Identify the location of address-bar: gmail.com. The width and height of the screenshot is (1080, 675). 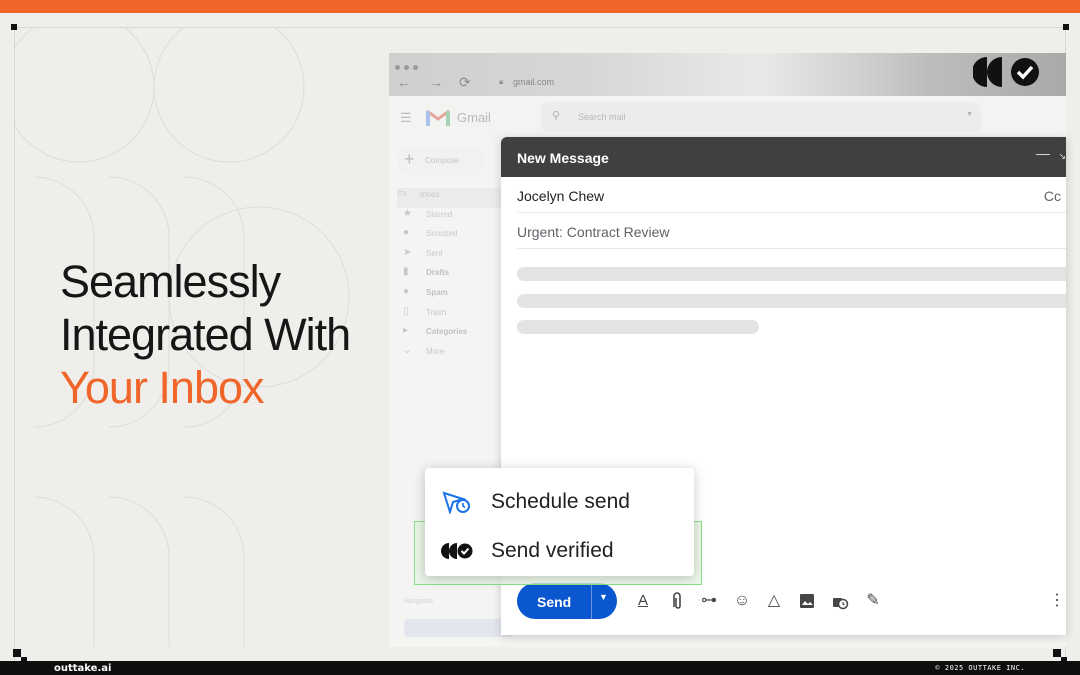
(533, 82).